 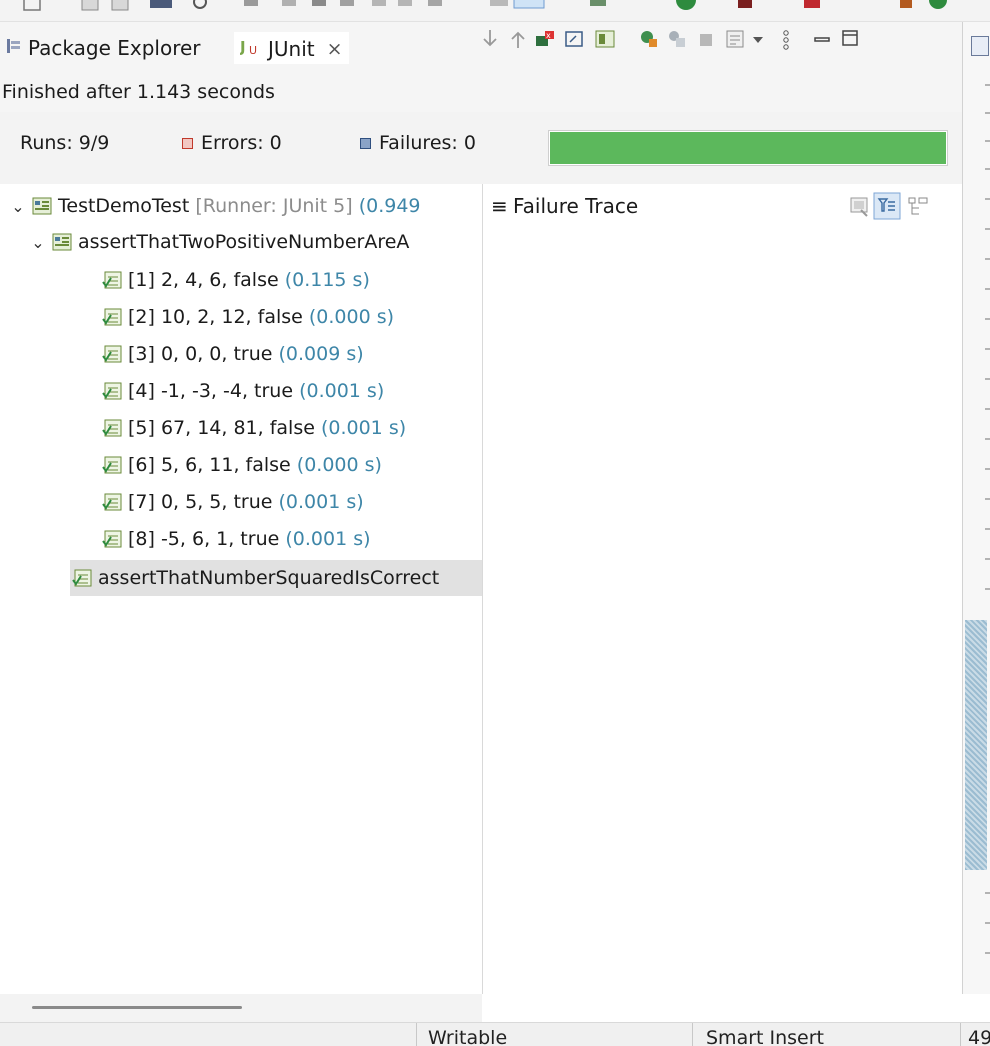 What do you see at coordinates (221, 428) in the screenshot?
I see `test-case-label: [5] 67, 14, 81, false` at bounding box center [221, 428].